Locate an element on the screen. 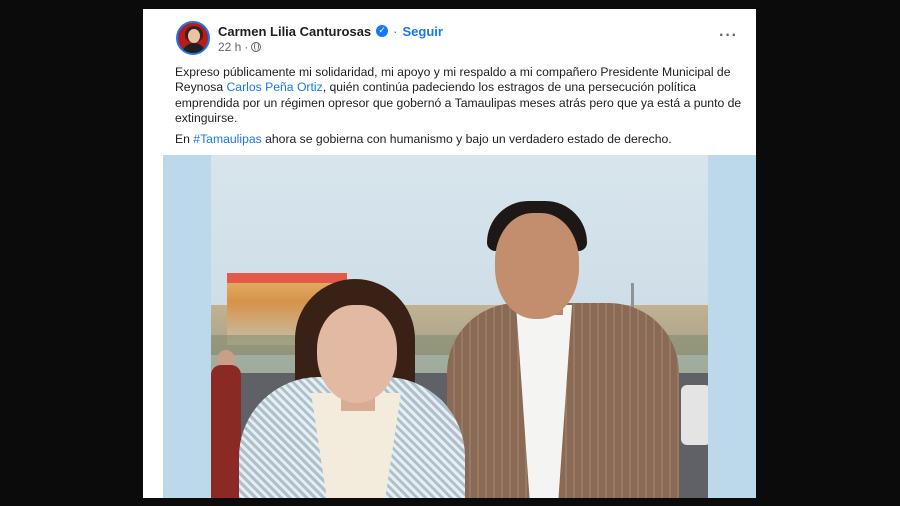 The height and width of the screenshot is (506, 900). author-row: Carmen Lilia Canturosas ✓ · Seguir is located at coordinates (330, 31).